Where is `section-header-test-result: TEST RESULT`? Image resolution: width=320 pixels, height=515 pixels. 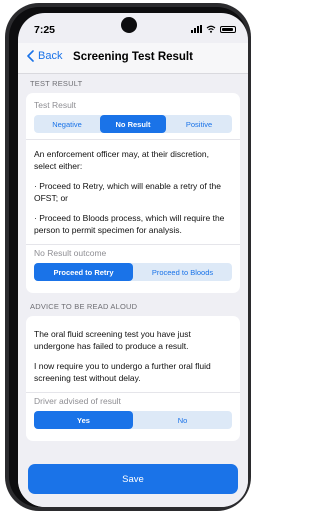 section-header-test-result: TEST RESULT is located at coordinates (56, 83).